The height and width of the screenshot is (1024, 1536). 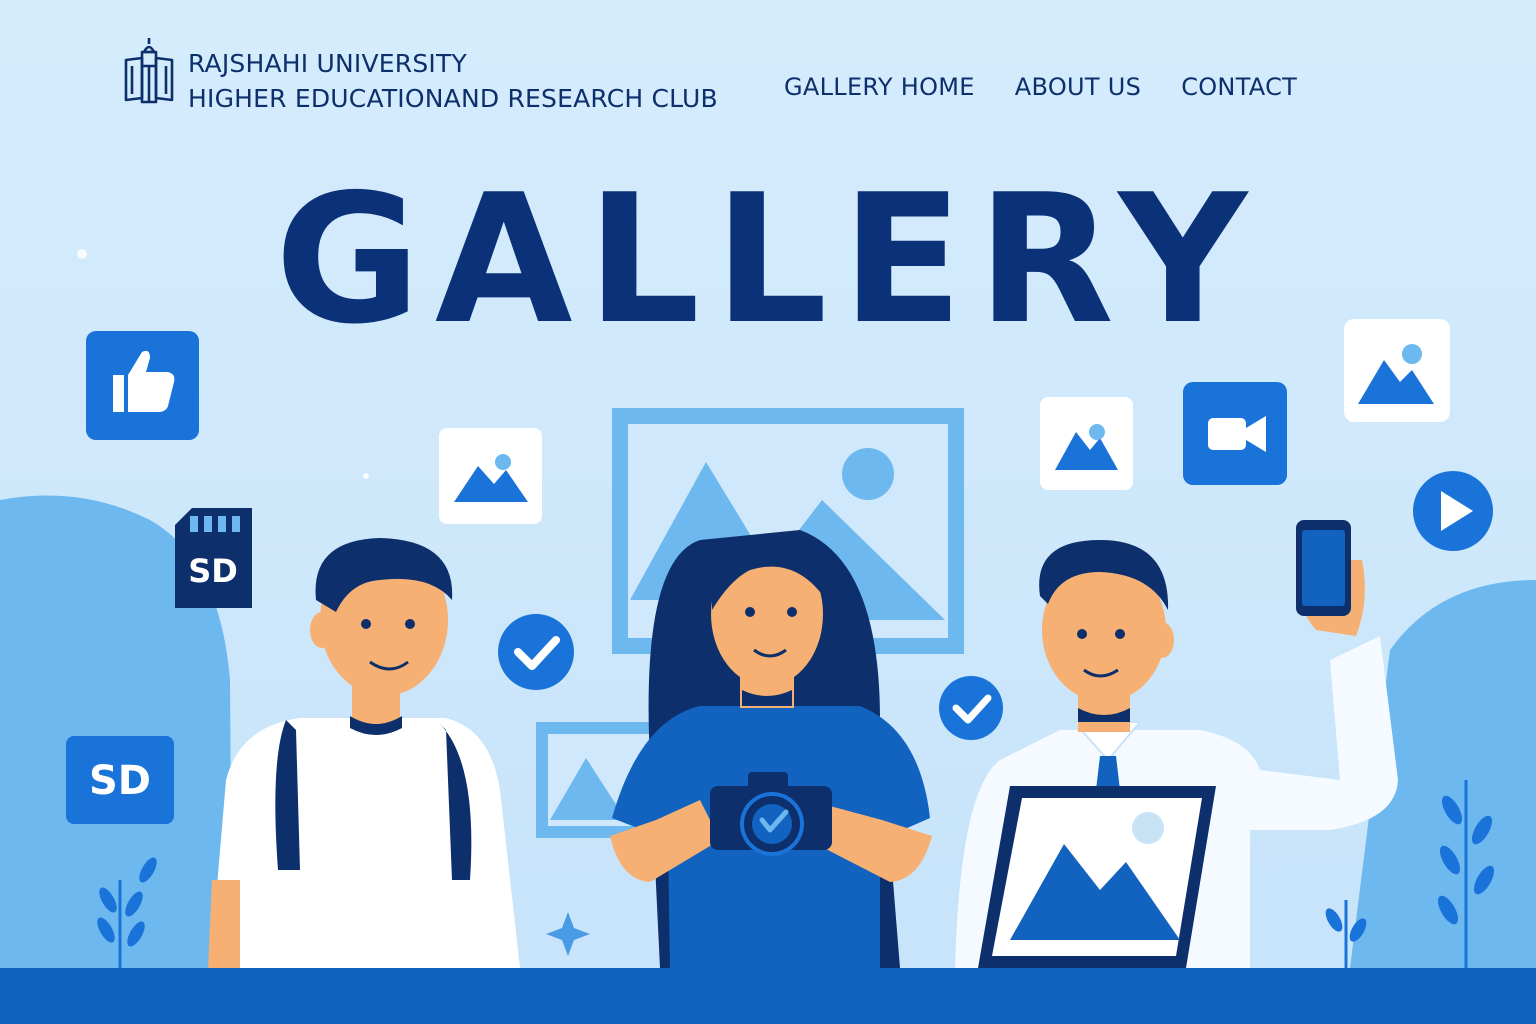 I want to click on sd-tile-label: SD, so click(x=120, y=781).